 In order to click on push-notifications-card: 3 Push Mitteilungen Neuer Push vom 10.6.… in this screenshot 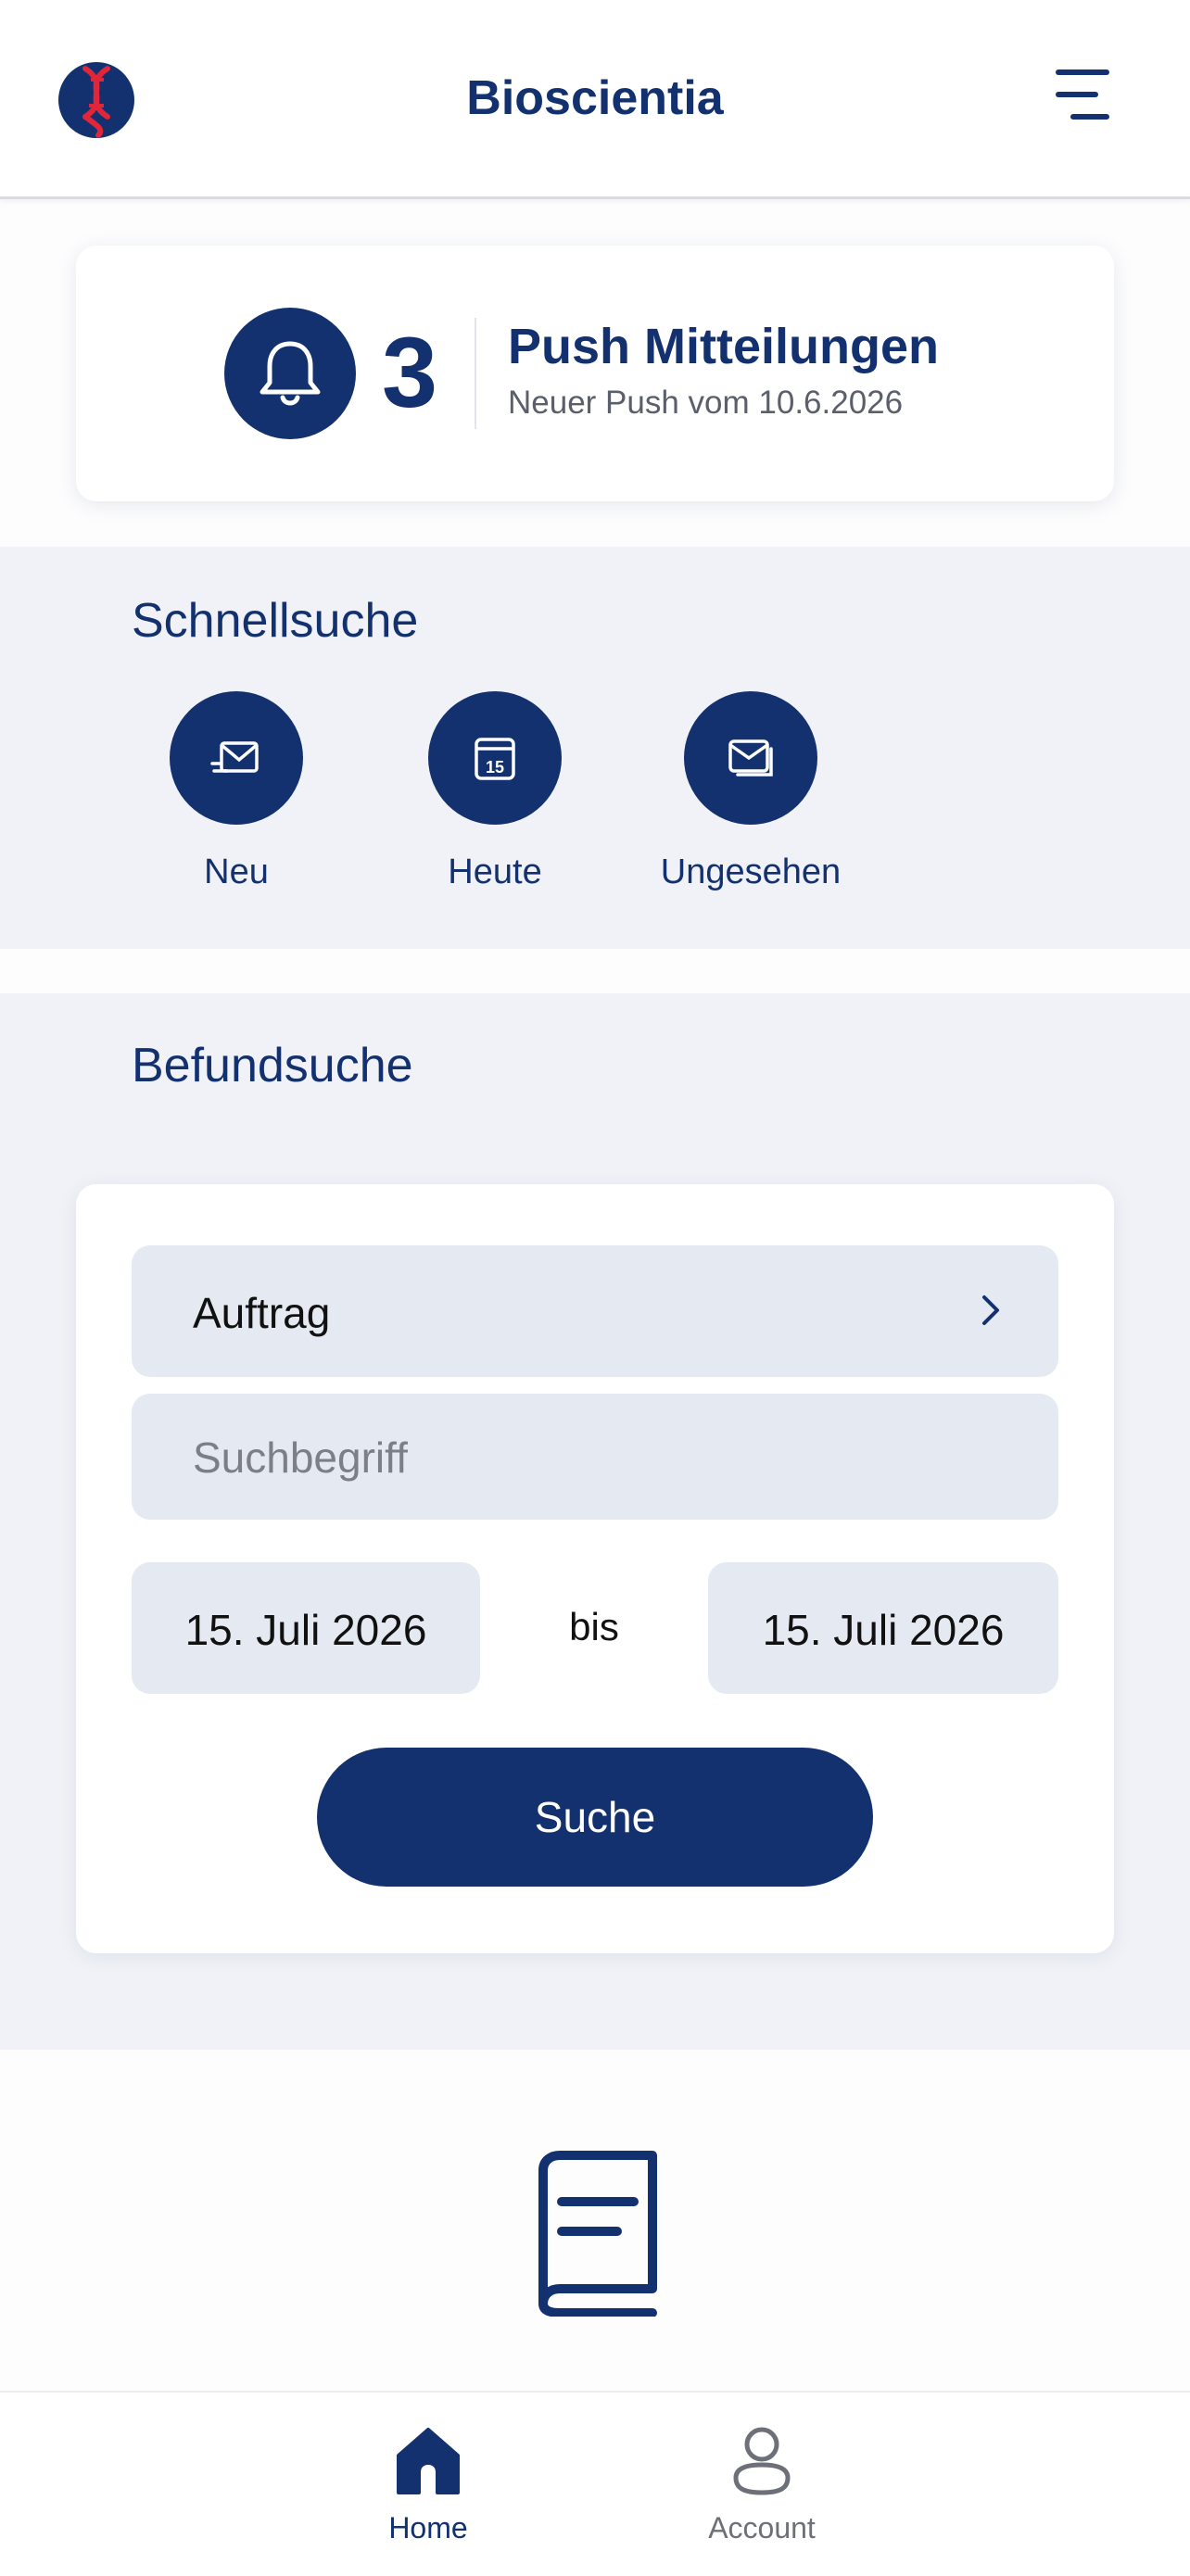, I will do `click(595, 373)`.